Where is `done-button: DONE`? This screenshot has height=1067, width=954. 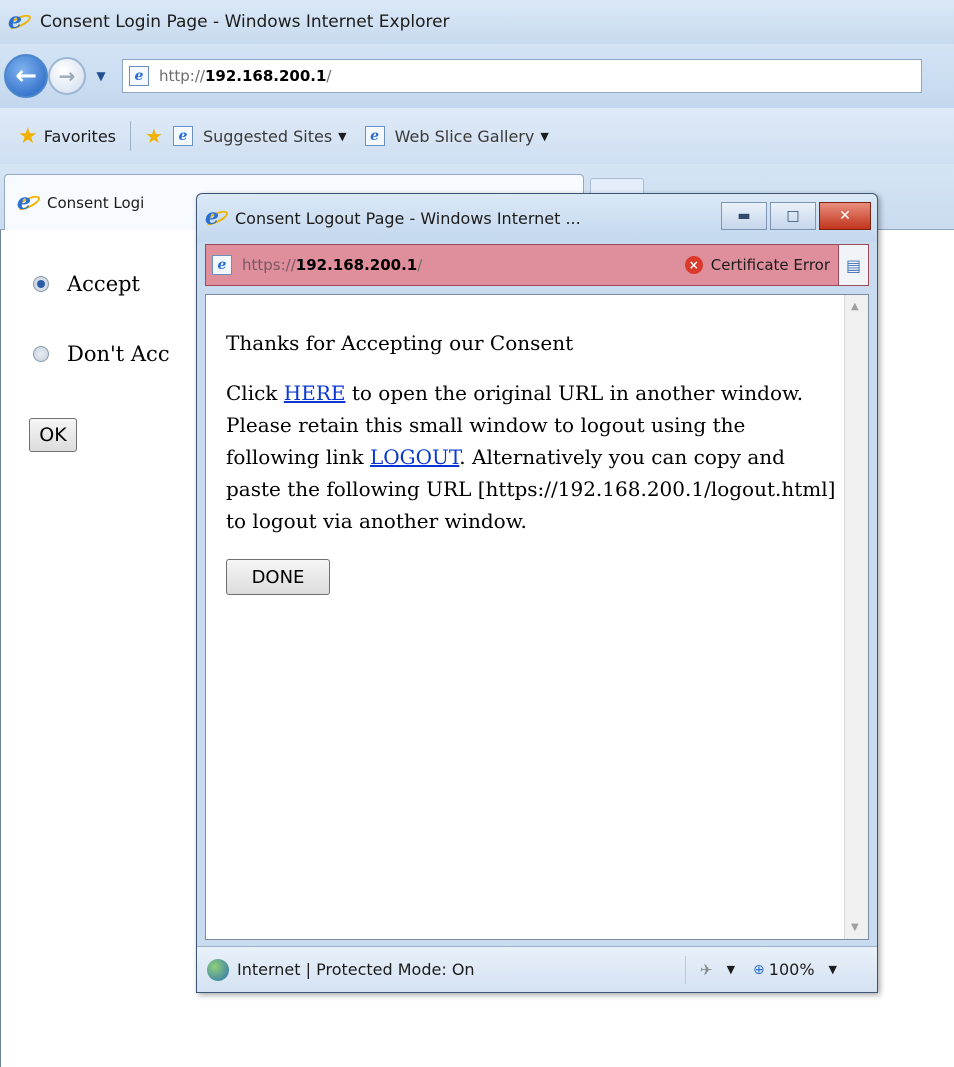 done-button: DONE is located at coordinates (278, 577).